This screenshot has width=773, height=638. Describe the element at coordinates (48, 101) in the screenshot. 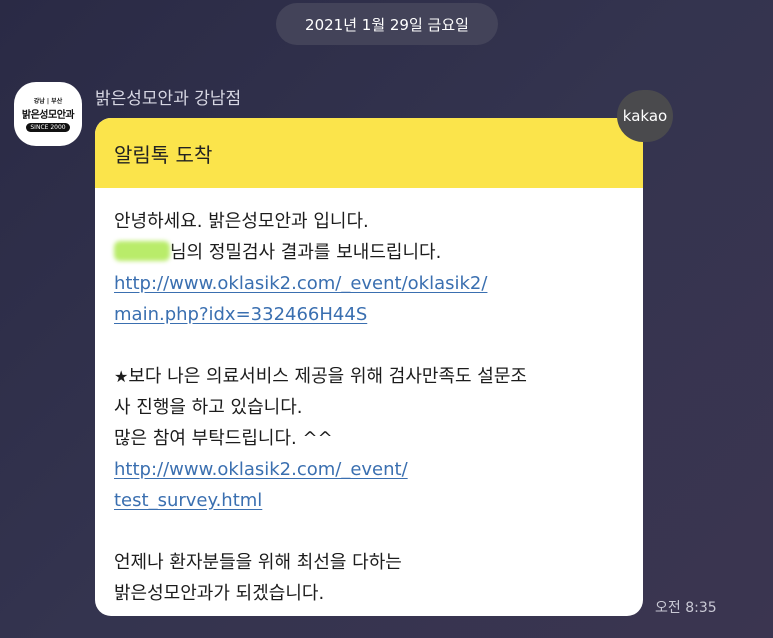

I see `avatar-top-text: 강남 | 부산` at that location.